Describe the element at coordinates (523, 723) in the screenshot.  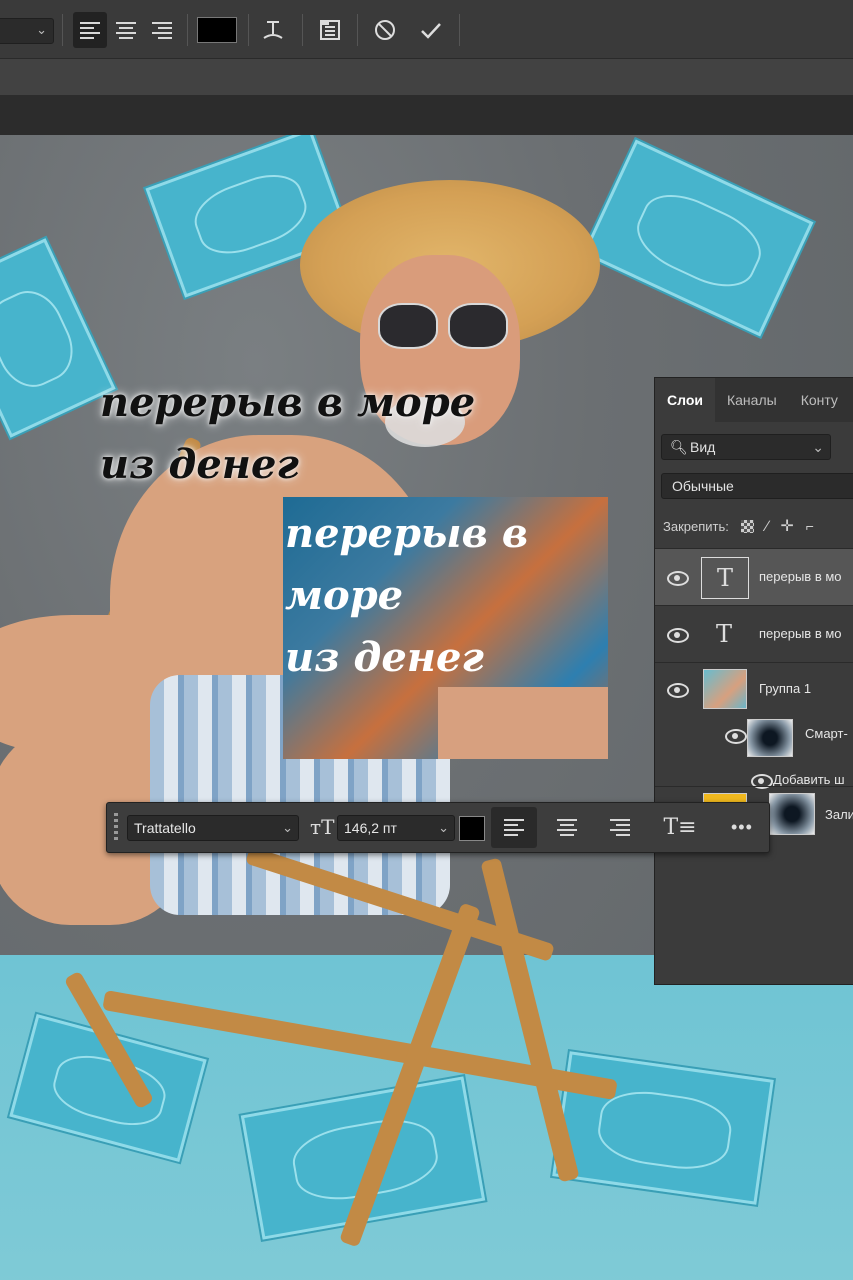
I see `hand` at that location.